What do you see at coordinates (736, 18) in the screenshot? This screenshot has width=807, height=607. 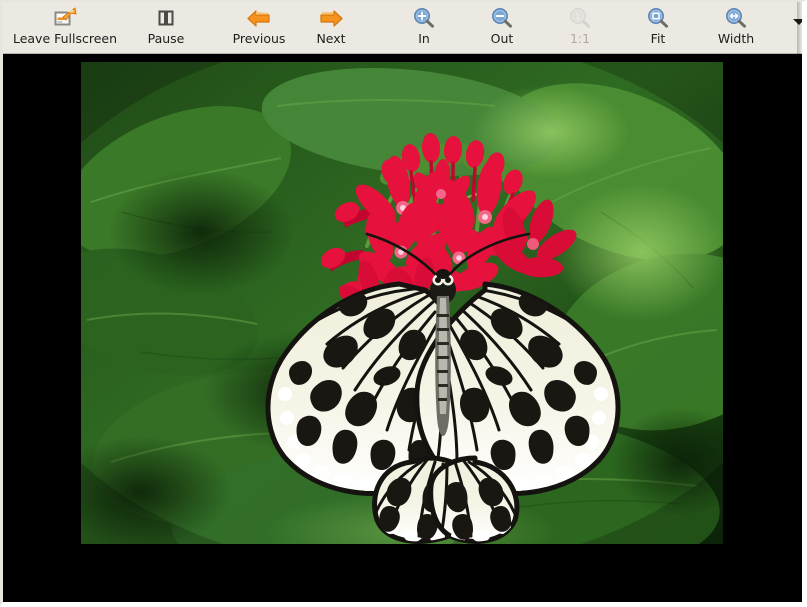 I see `zoom-width-icon` at bounding box center [736, 18].